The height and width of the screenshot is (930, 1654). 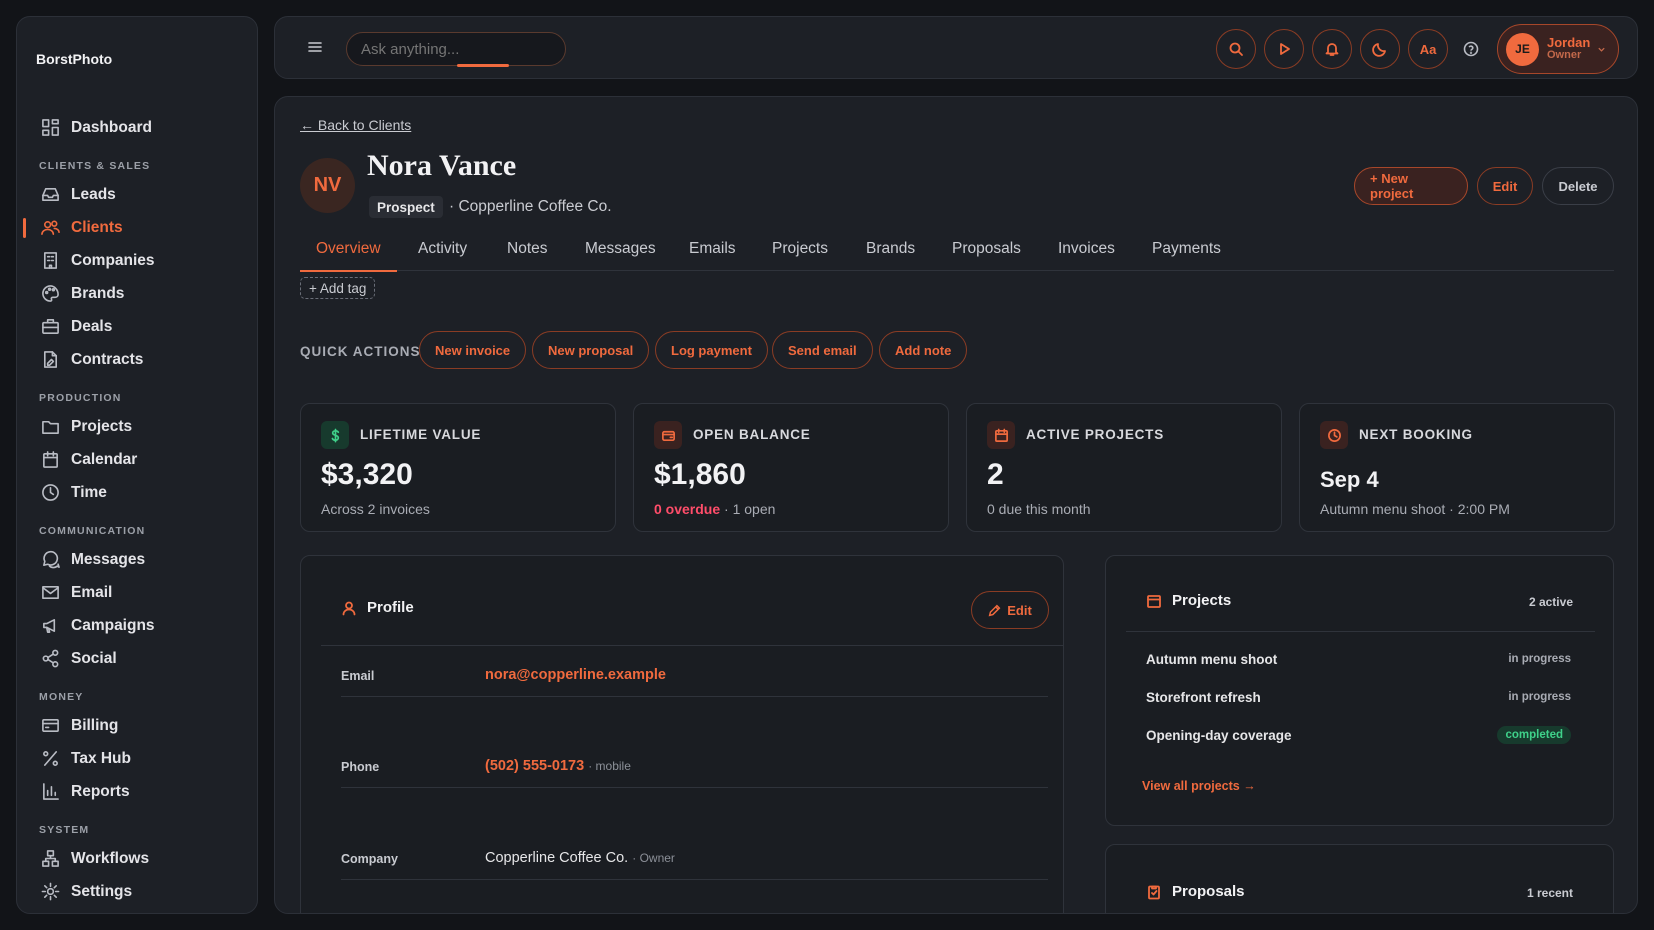 What do you see at coordinates (1578, 186) in the screenshot?
I see `delete-client-button: Delete` at bounding box center [1578, 186].